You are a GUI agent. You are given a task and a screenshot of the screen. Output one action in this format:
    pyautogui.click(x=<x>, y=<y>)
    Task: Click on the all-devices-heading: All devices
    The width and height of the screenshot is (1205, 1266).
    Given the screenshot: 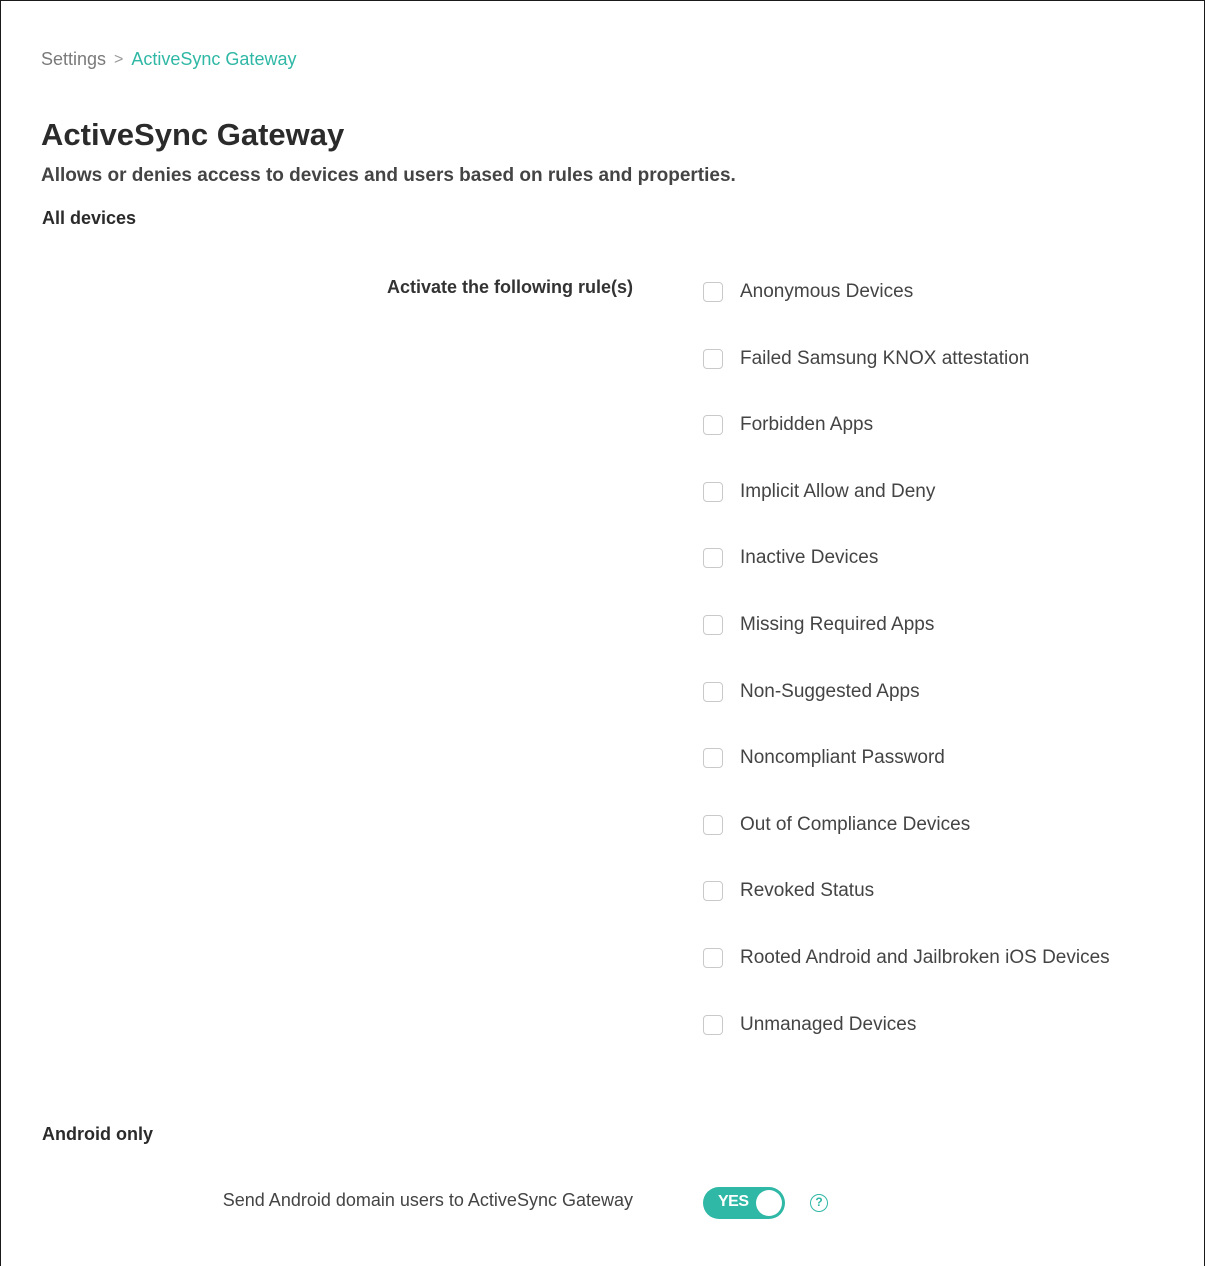 What is the action you would take?
    pyautogui.click(x=89, y=218)
    